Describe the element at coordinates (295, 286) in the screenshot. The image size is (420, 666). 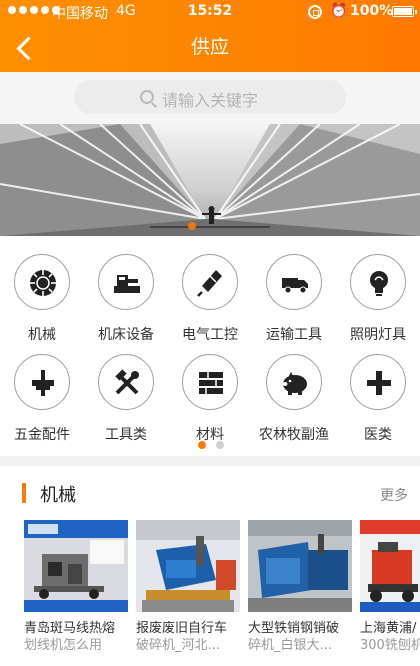
I see `truck-icon` at that location.